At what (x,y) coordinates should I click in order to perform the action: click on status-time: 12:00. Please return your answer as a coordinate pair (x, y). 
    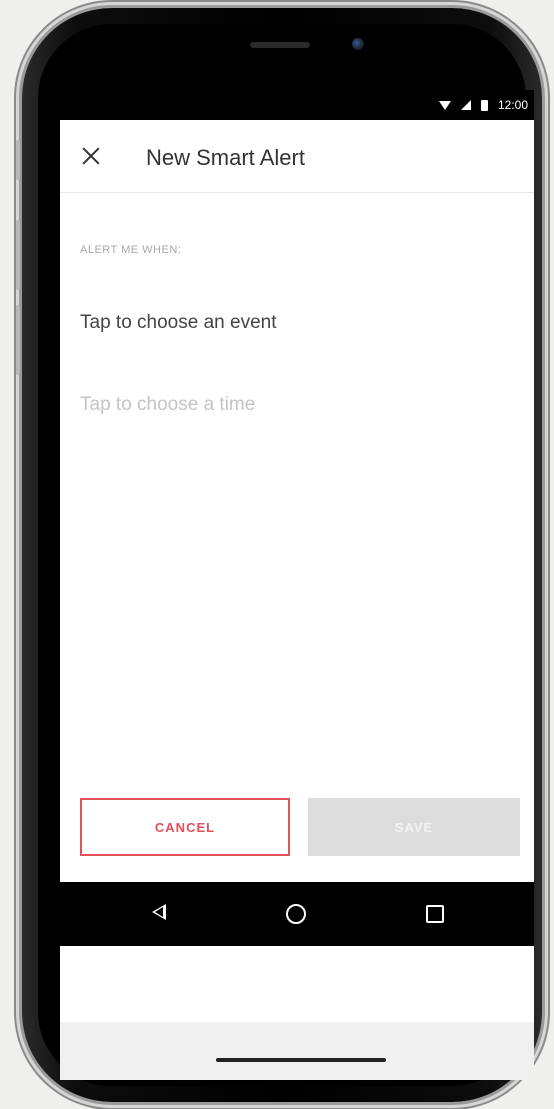
    Looking at the image, I should click on (512, 105).